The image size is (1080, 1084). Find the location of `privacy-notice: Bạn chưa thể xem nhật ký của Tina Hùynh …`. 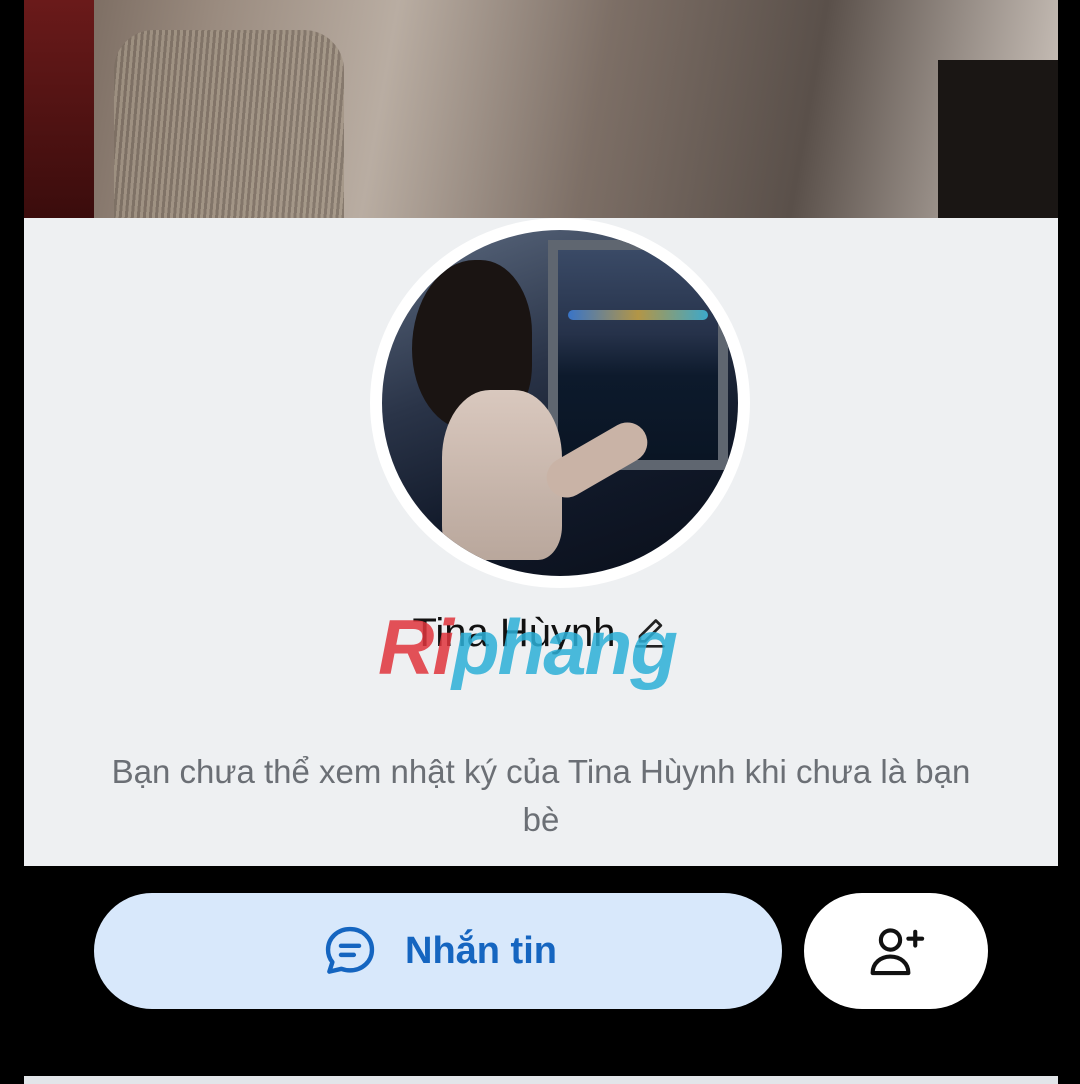

privacy-notice: Bạn chưa thể xem nhật ký của Tina Hùynh … is located at coordinates (541, 795).